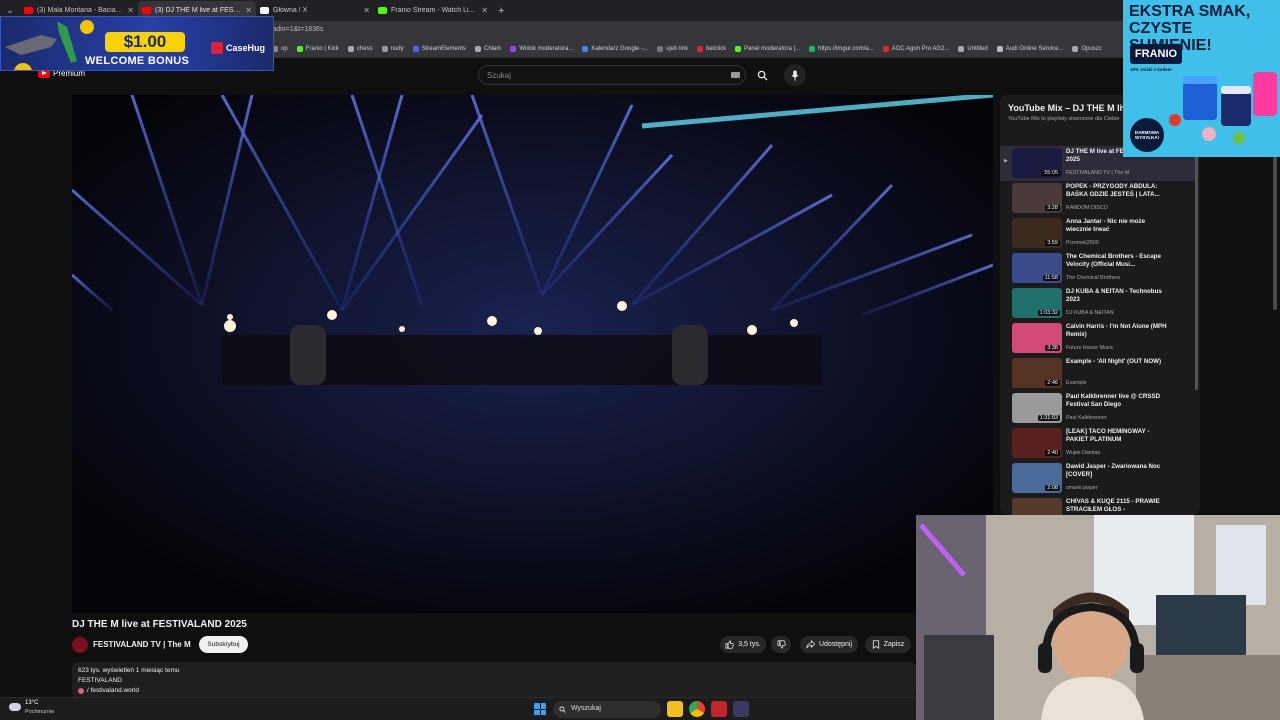 This screenshot has height=720, width=1280. Describe the element at coordinates (540, 709) in the screenshot. I see `windows-start-icon` at that location.